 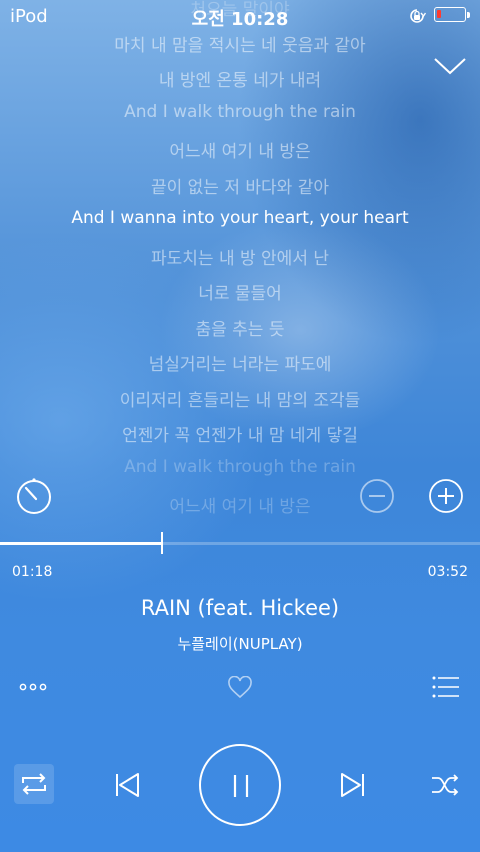 What do you see at coordinates (240, 291) in the screenshot?
I see `lyric-line: 너로 물들어` at bounding box center [240, 291].